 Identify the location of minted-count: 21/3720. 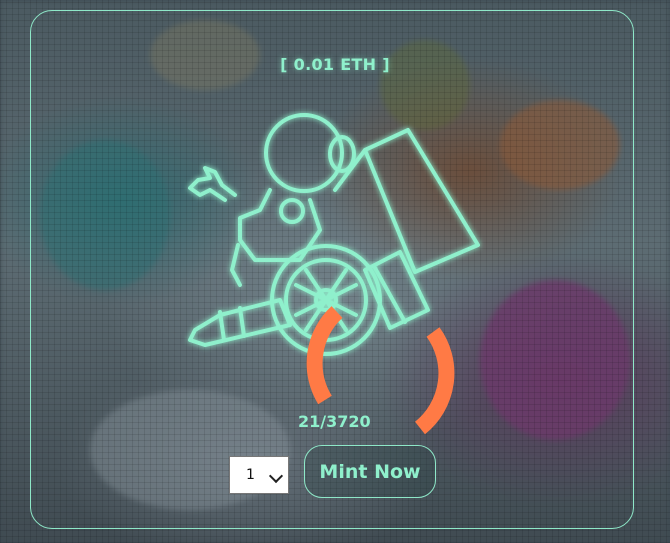
(334, 421).